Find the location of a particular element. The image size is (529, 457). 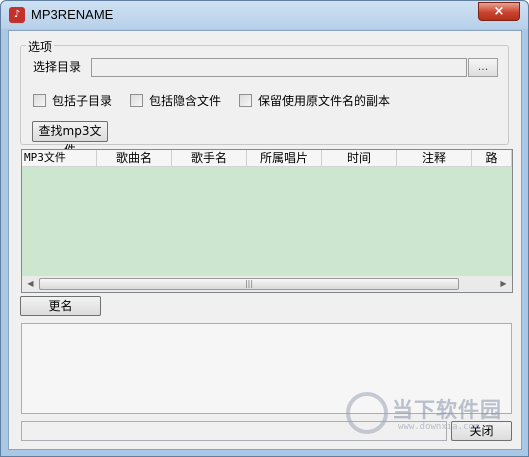

column-header-album: 所属唱片 is located at coordinates (284, 158).